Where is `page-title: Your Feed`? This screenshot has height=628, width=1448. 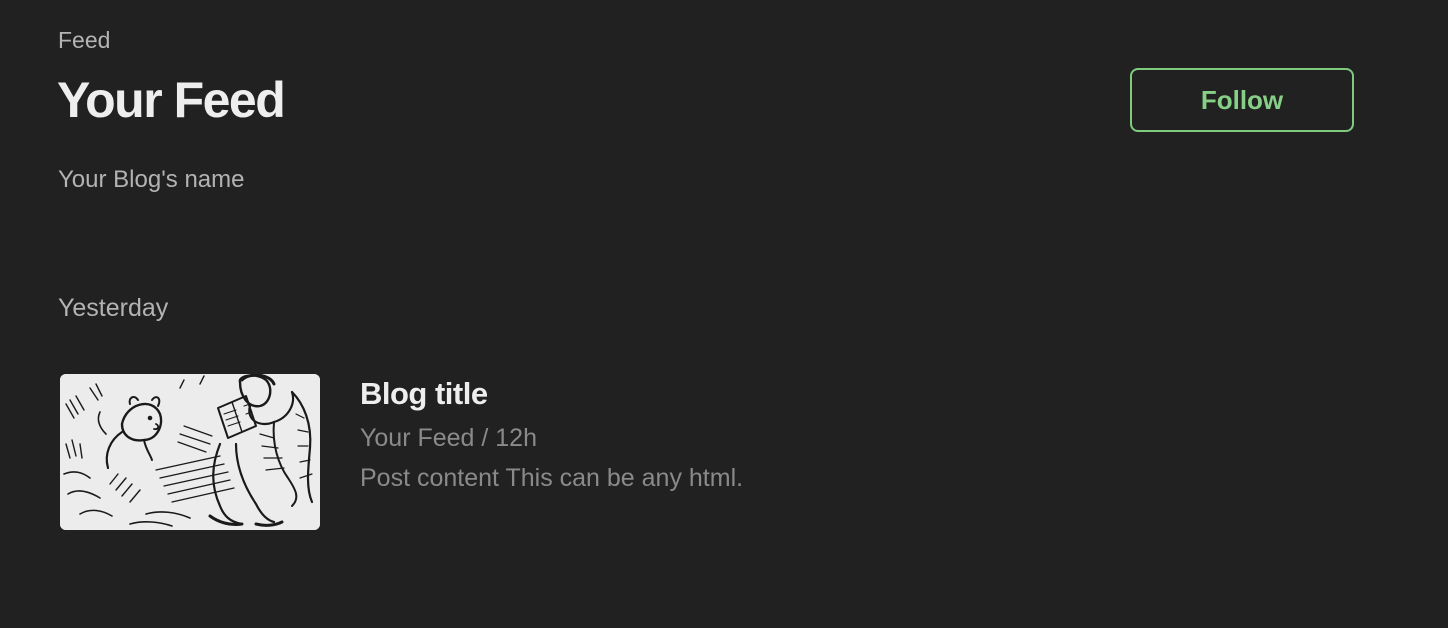 page-title: Your Feed is located at coordinates (171, 100).